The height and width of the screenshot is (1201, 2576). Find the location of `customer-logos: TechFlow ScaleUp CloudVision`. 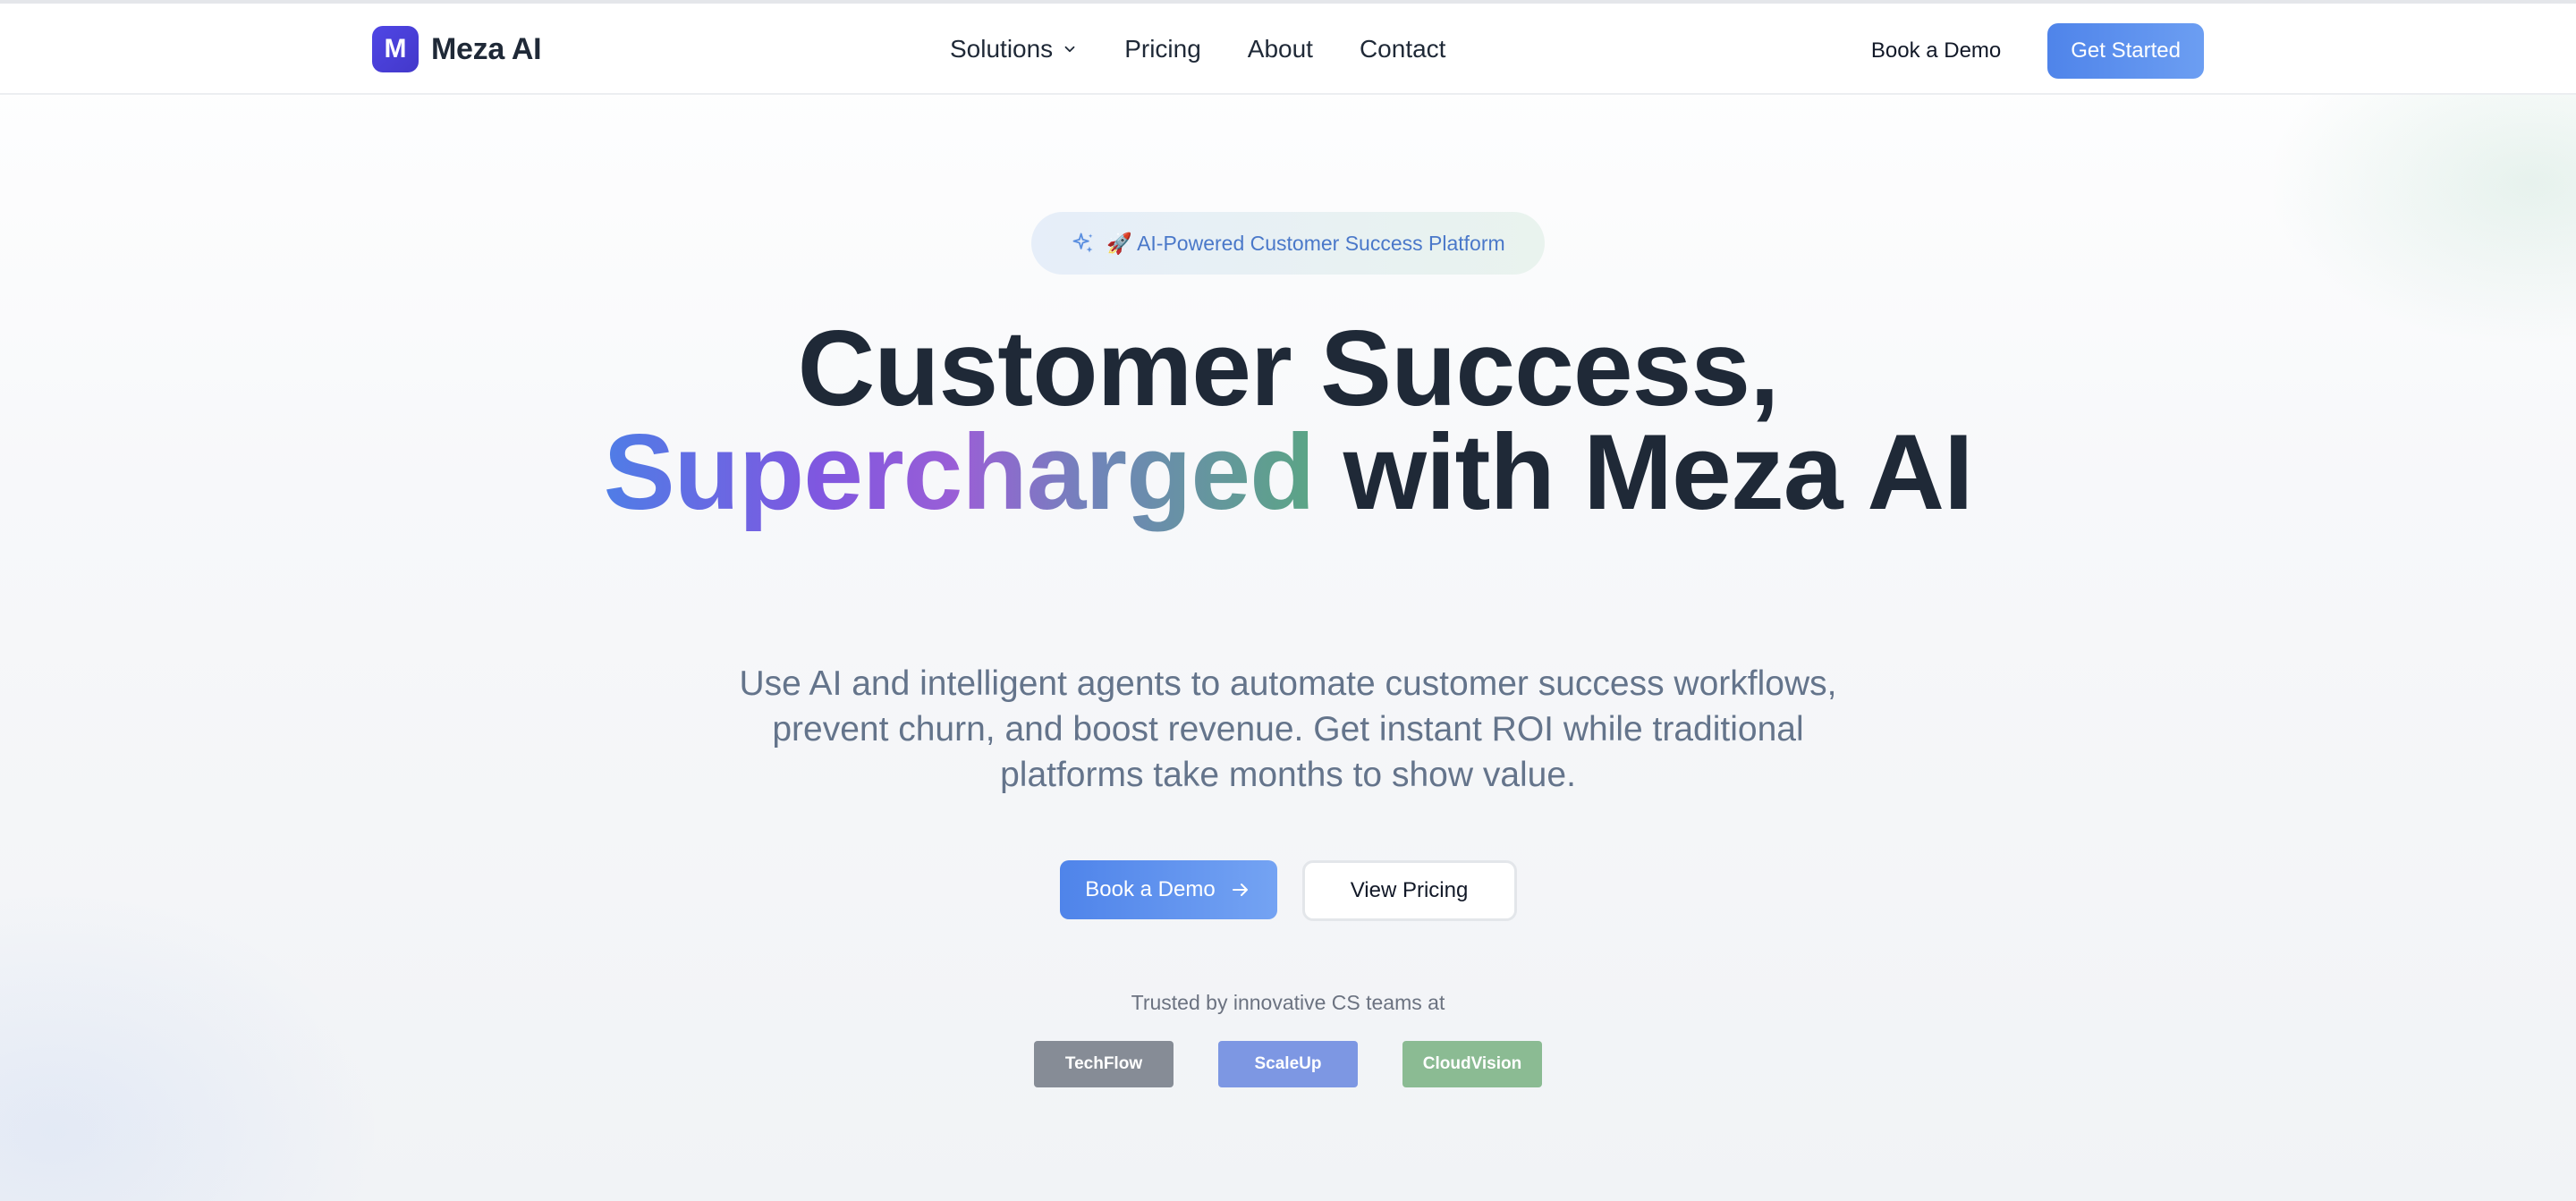

customer-logos: TechFlow ScaleUp CloudVision is located at coordinates (1288, 1064).